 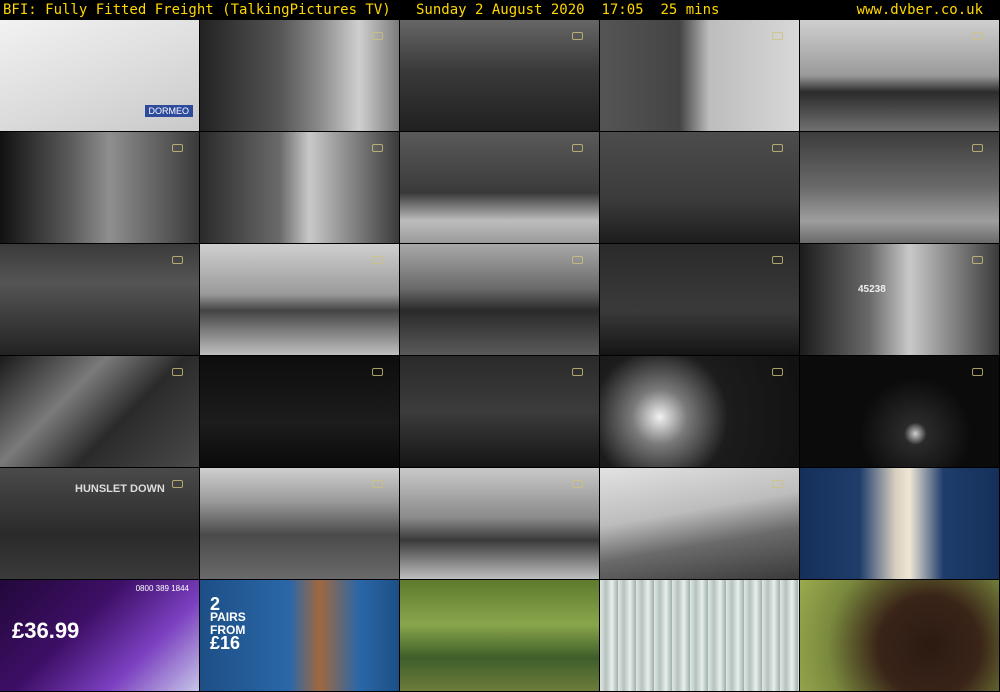 What do you see at coordinates (120, 489) in the screenshot?
I see `wagon-lettering: HUNSLET DOWN` at bounding box center [120, 489].